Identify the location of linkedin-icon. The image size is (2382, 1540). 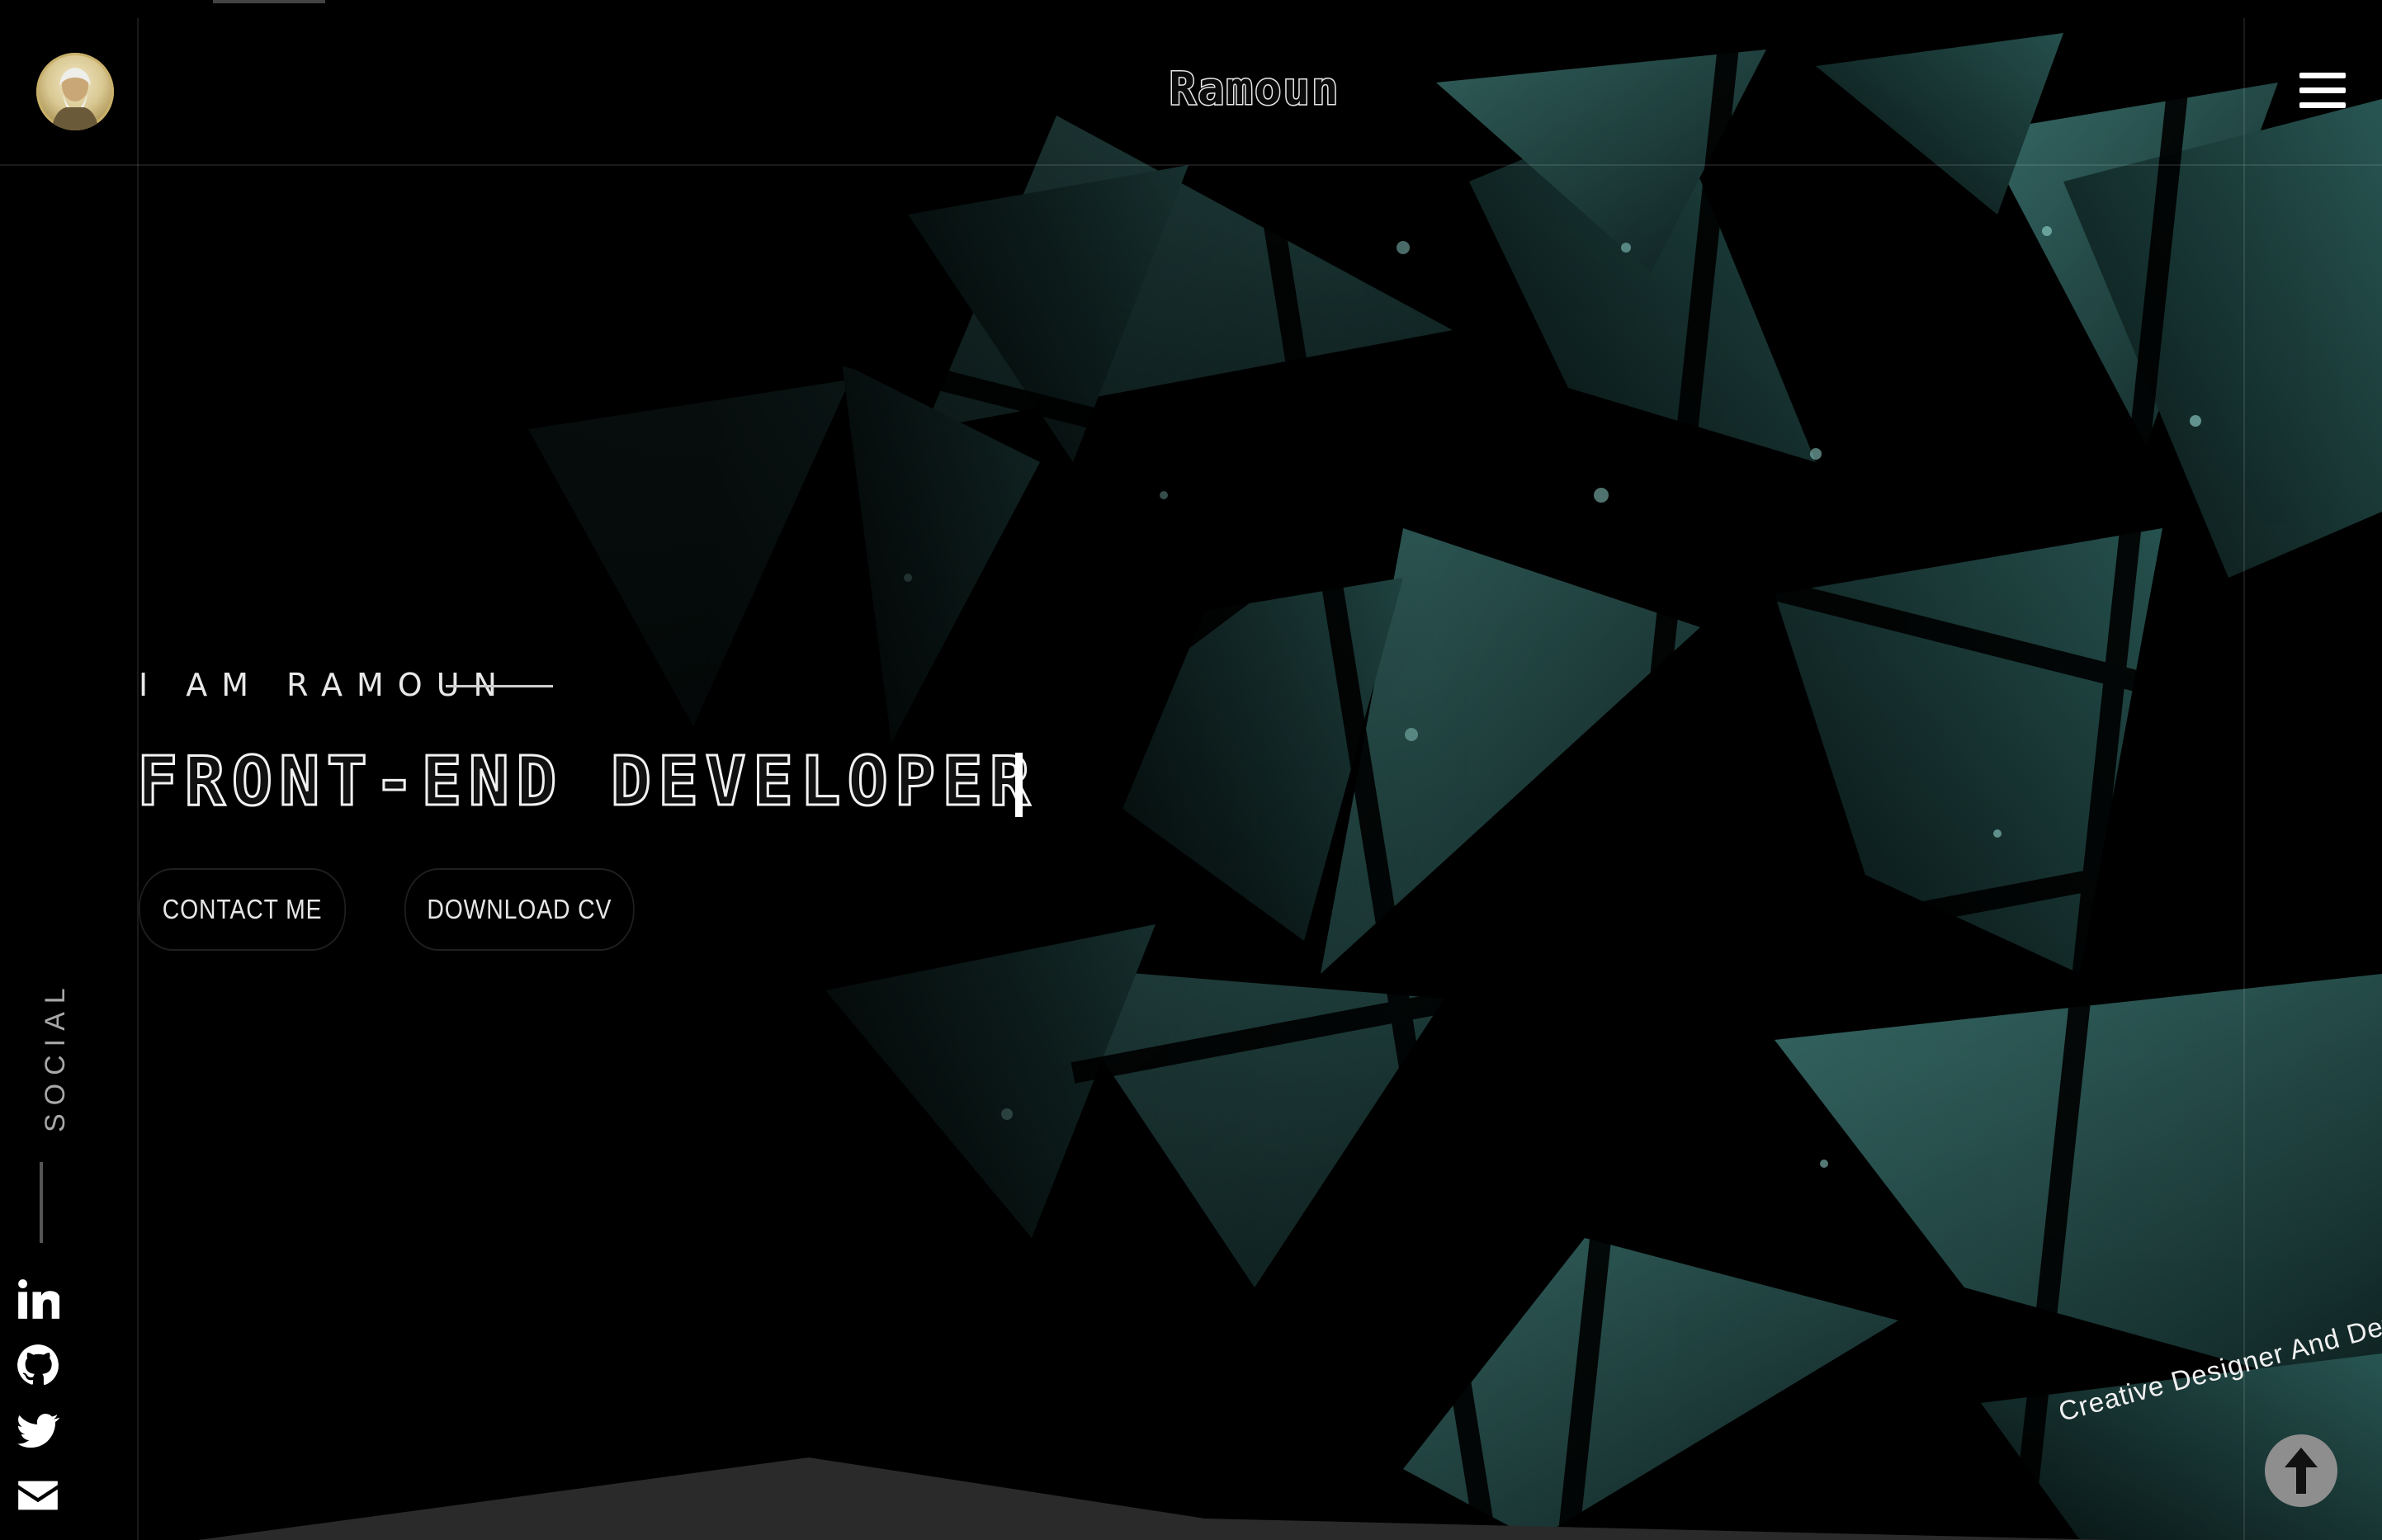
(39, 1299).